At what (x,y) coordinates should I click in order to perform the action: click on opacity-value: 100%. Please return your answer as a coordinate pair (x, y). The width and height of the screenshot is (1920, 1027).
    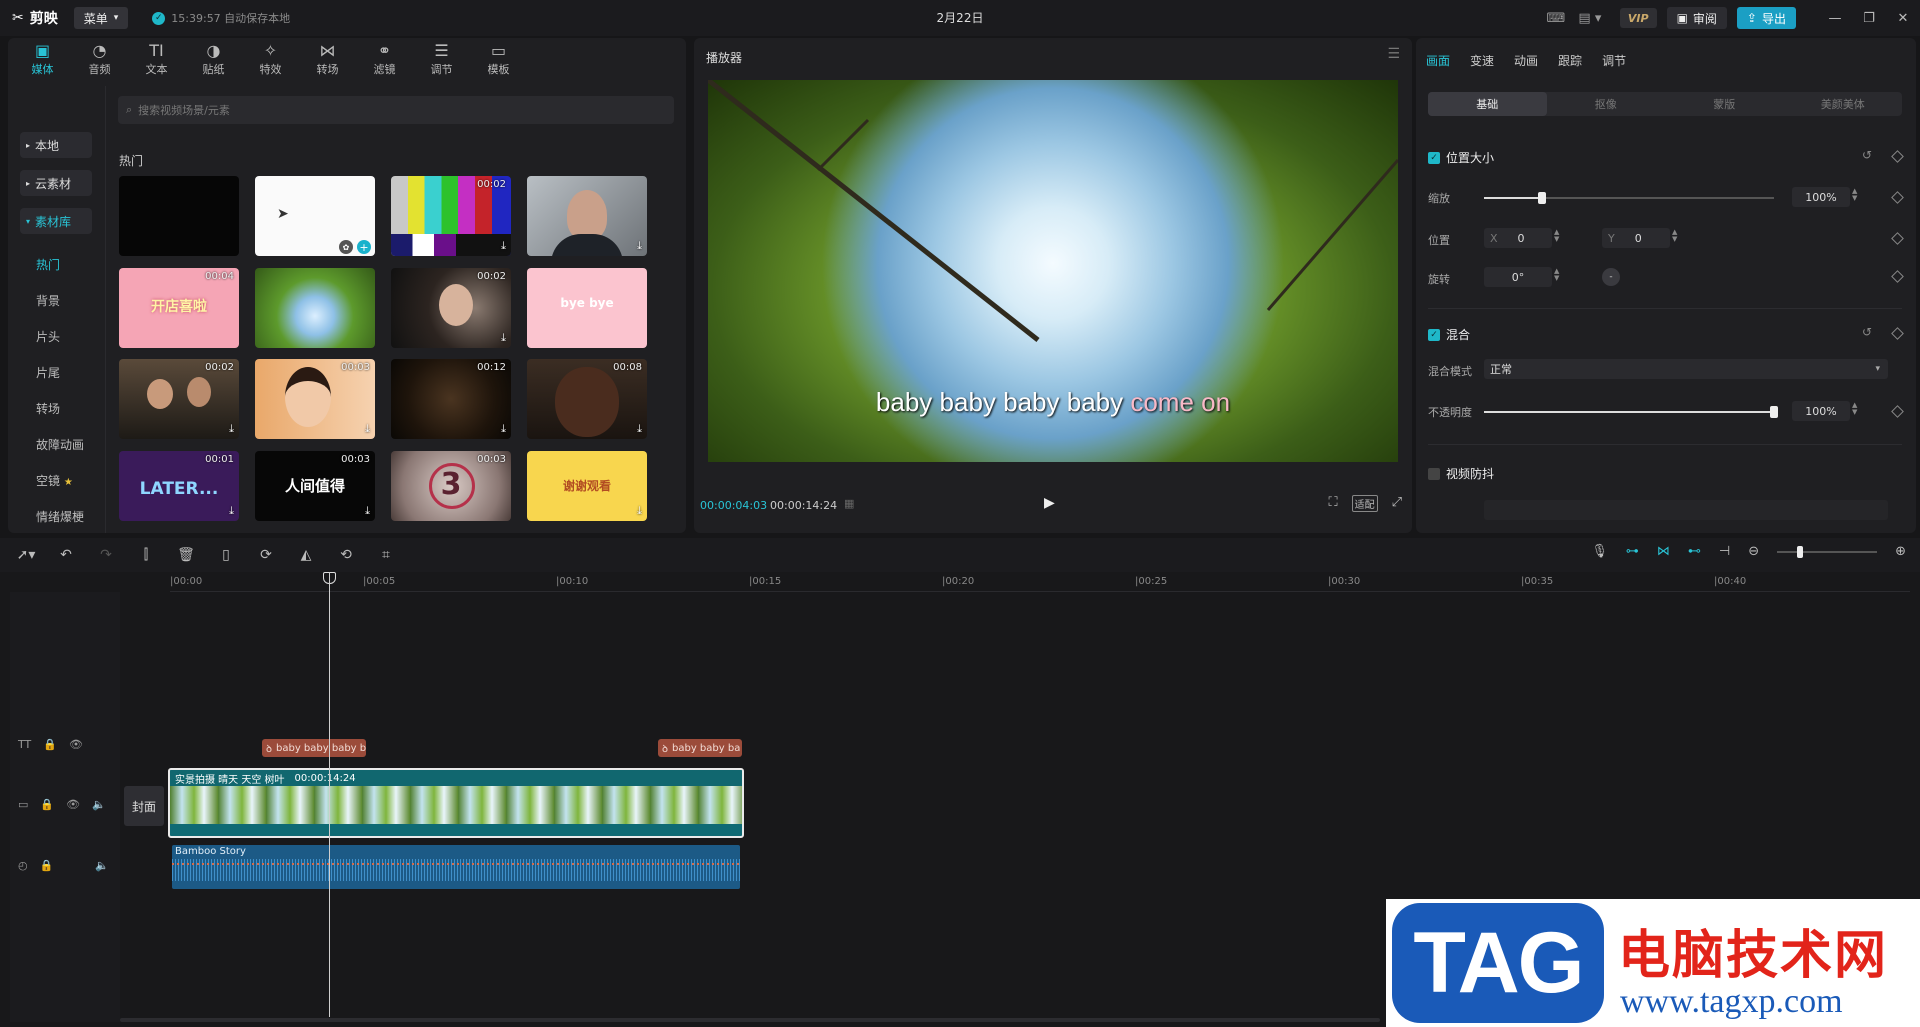
    Looking at the image, I should click on (1821, 411).